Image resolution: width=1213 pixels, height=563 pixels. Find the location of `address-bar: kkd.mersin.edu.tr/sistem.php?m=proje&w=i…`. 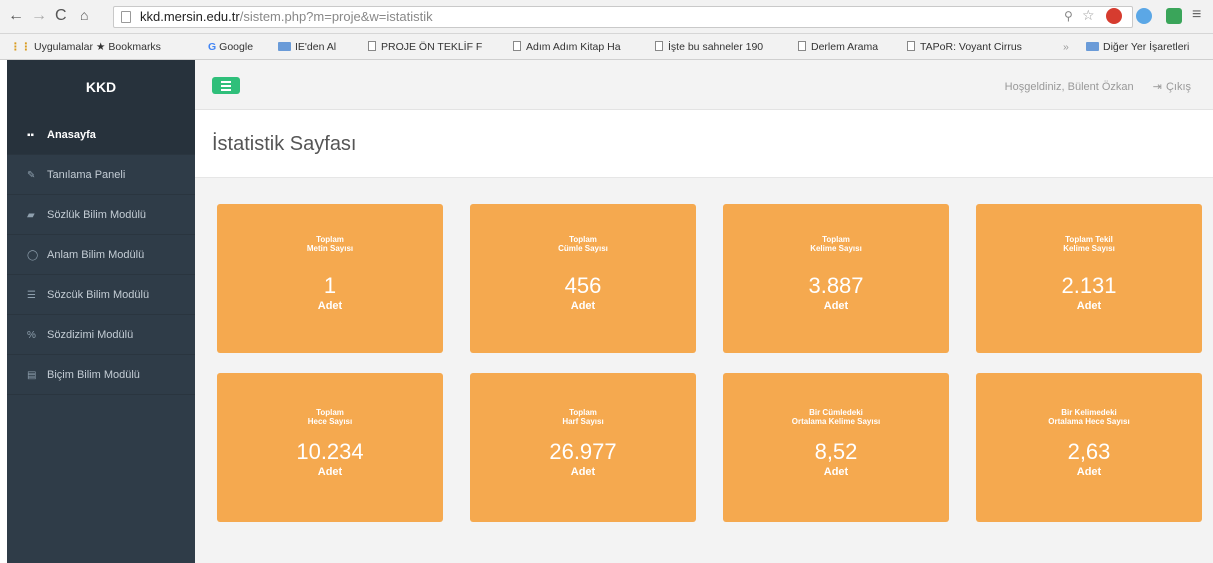

address-bar: kkd.mersin.edu.tr/sistem.php?m=proje&w=i… is located at coordinates (623, 17).